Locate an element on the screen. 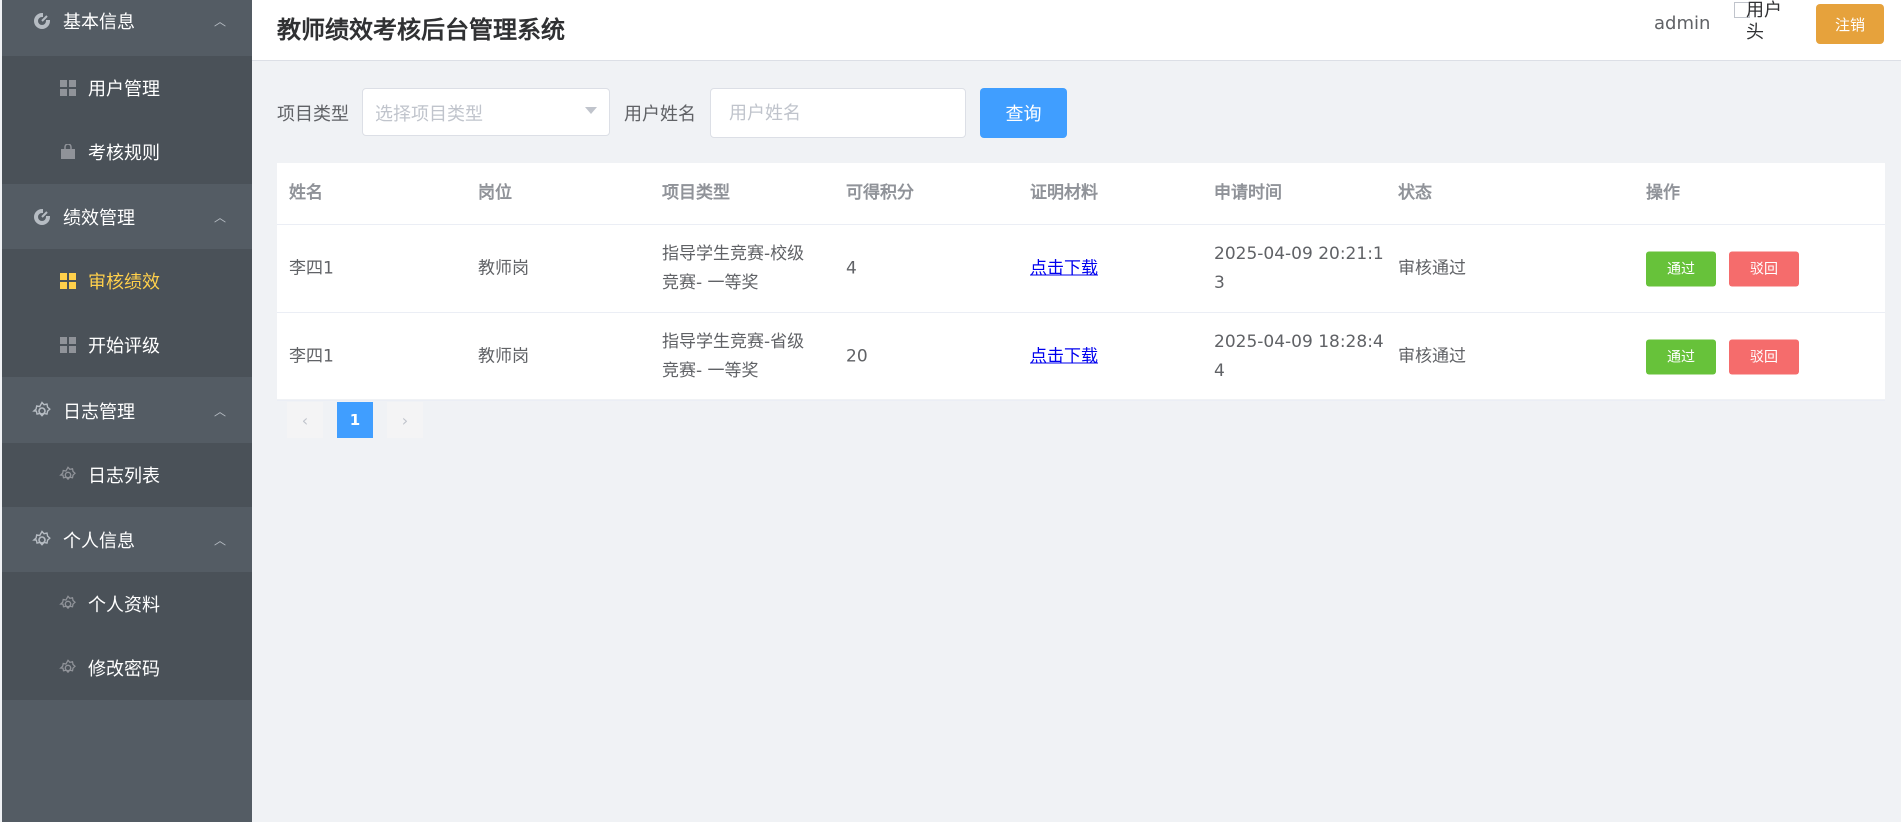 The width and height of the screenshot is (1901, 822). cell-line: 指导学生竞赛-校级 is located at coordinates (733, 253).